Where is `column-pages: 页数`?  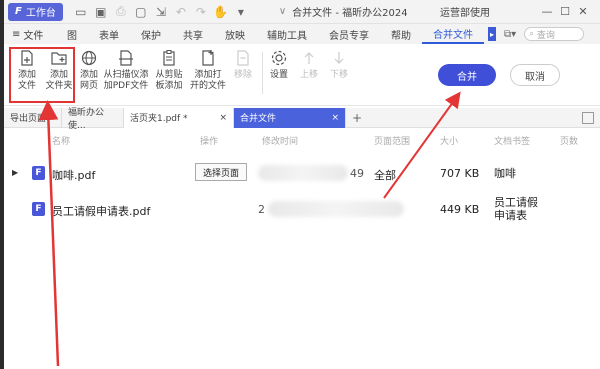 column-pages: 页数 is located at coordinates (569, 140).